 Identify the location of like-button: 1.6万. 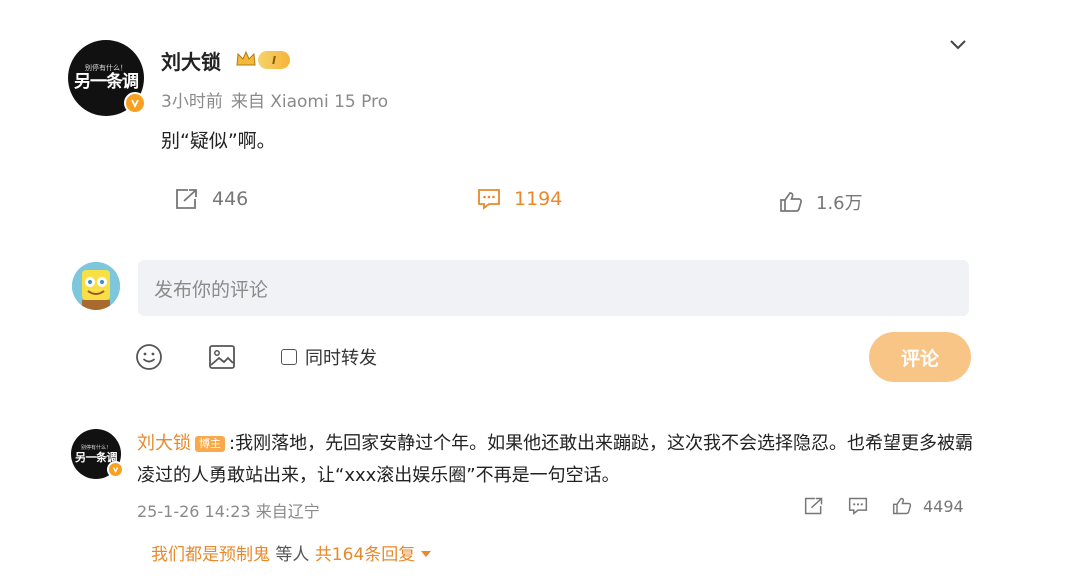
(820, 202).